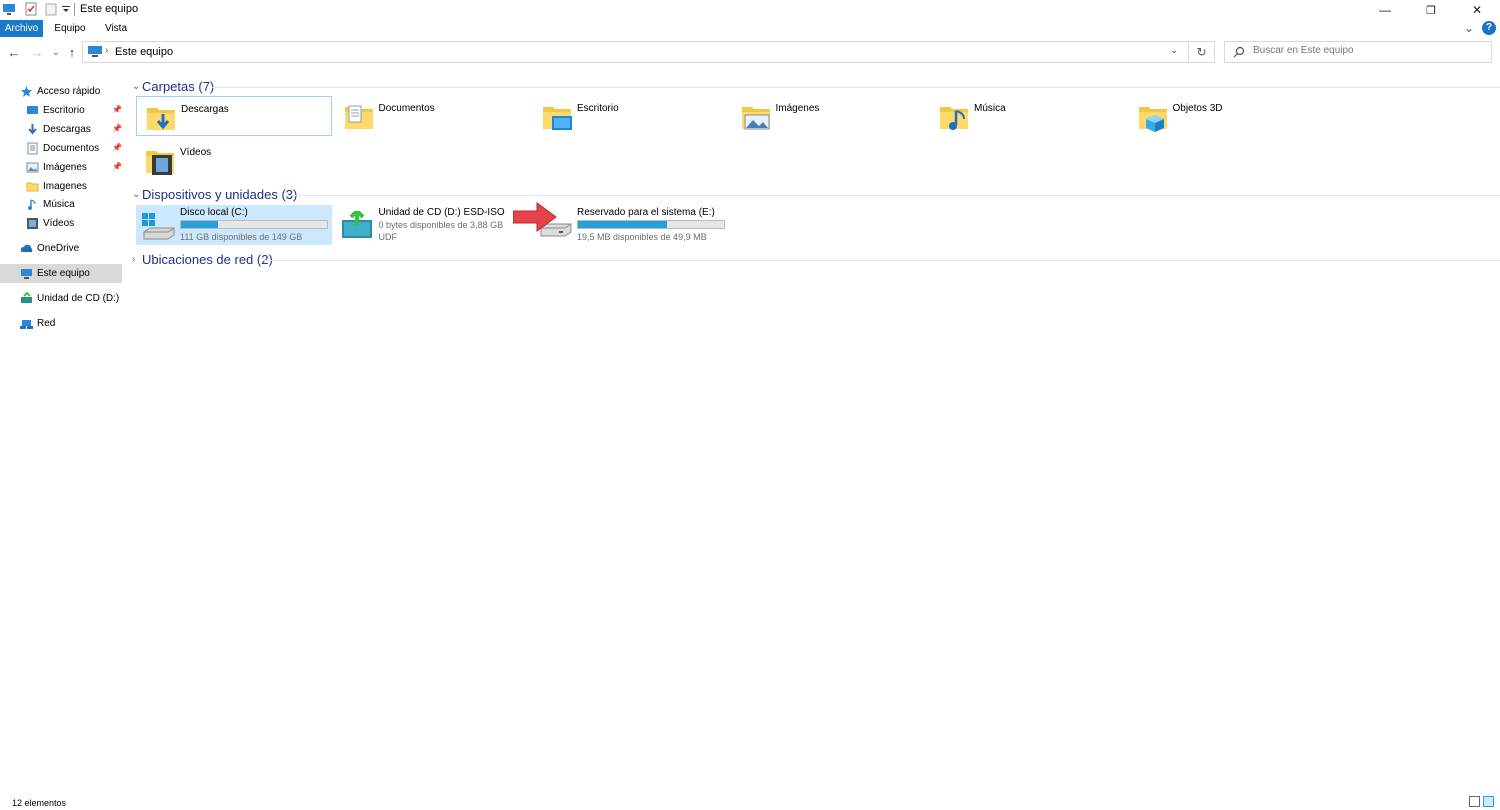 Image resolution: width=1500 pixels, height=810 pixels. Describe the element at coordinates (441, 212) in the screenshot. I see `drive-name: Unidad de CD (D:) ESD-ISO` at that location.